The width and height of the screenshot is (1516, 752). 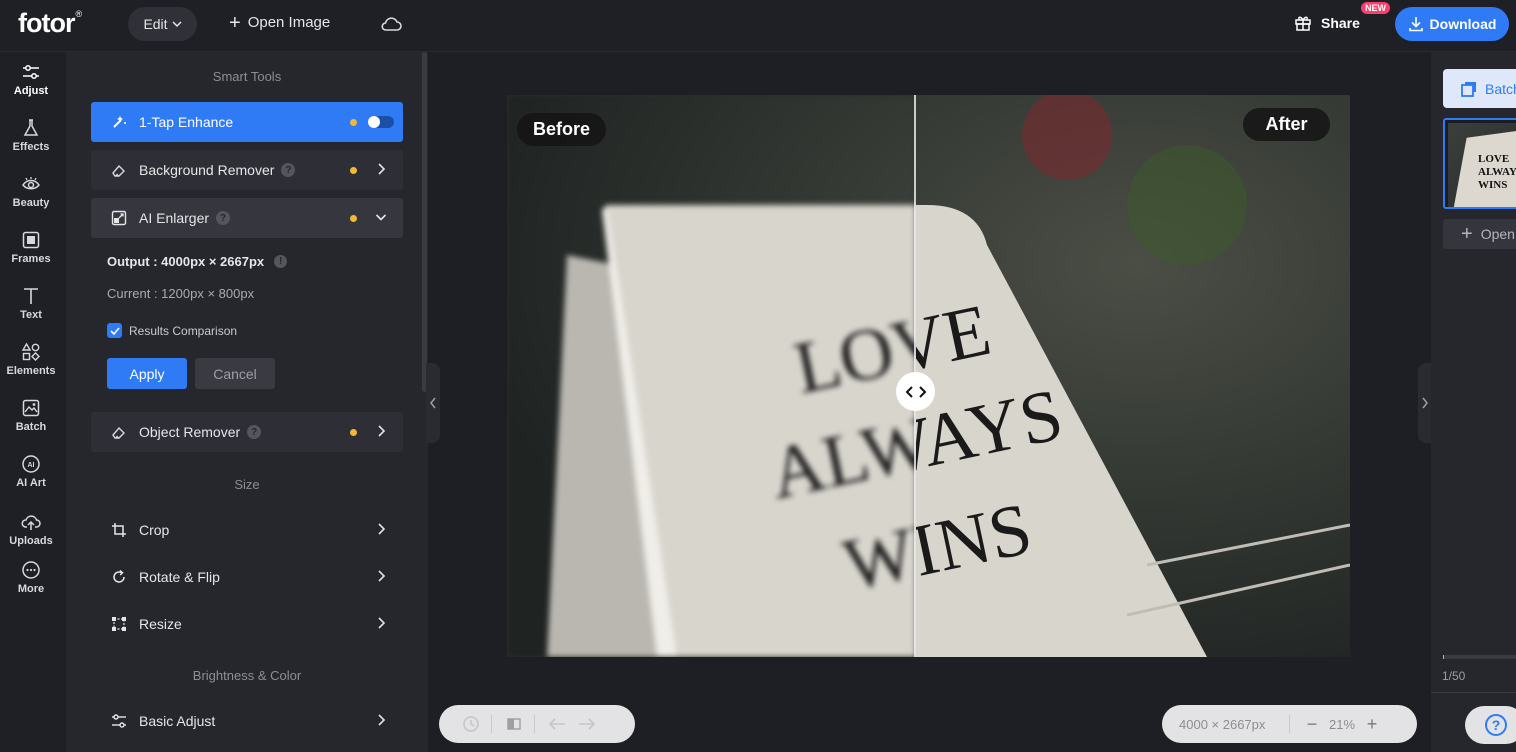 What do you see at coordinates (31, 240) in the screenshot?
I see `frame-icon` at bounding box center [31, 240].